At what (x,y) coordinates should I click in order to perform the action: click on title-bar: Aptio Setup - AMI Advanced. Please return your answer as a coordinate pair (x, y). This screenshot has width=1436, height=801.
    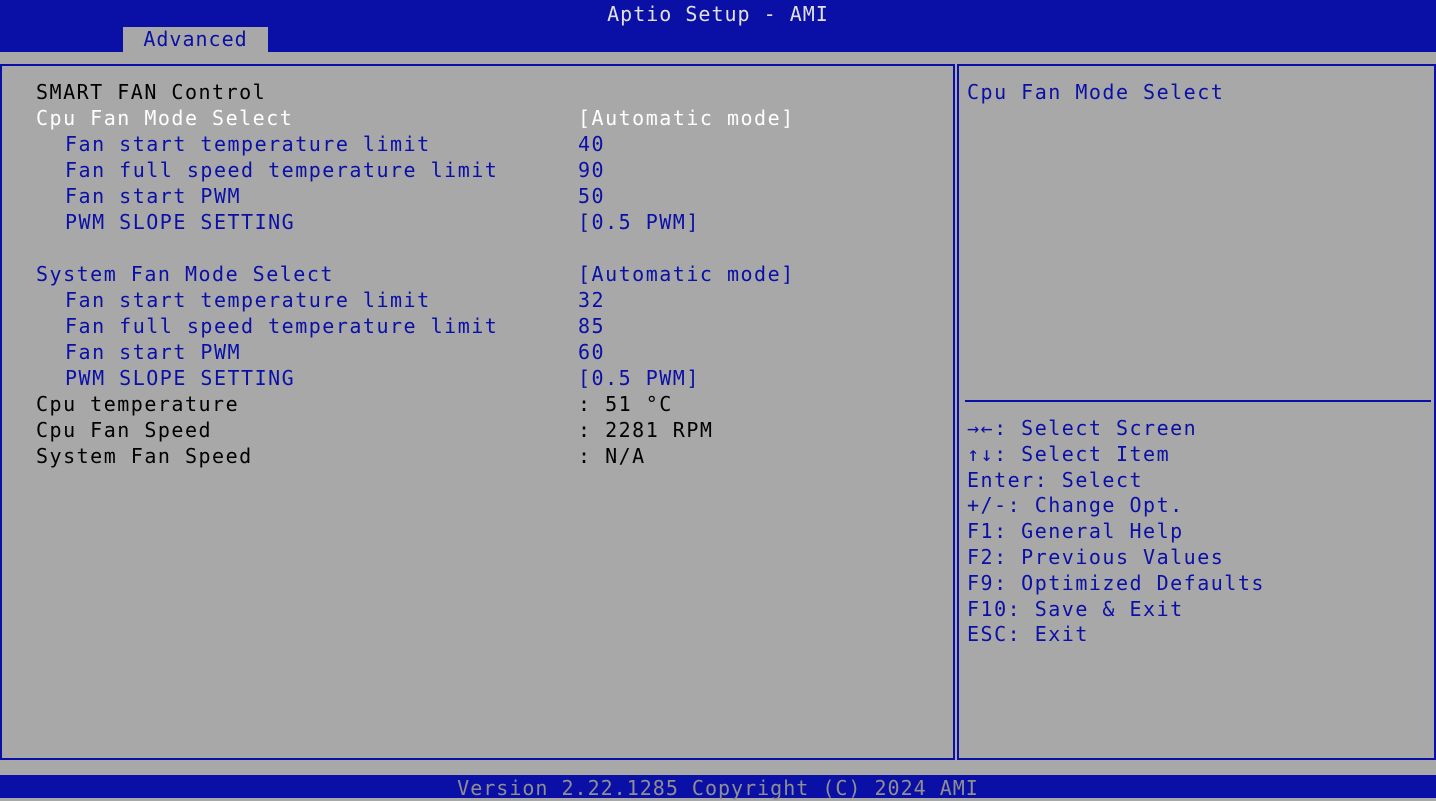
    Looking at the image, I should click on (718, 26).